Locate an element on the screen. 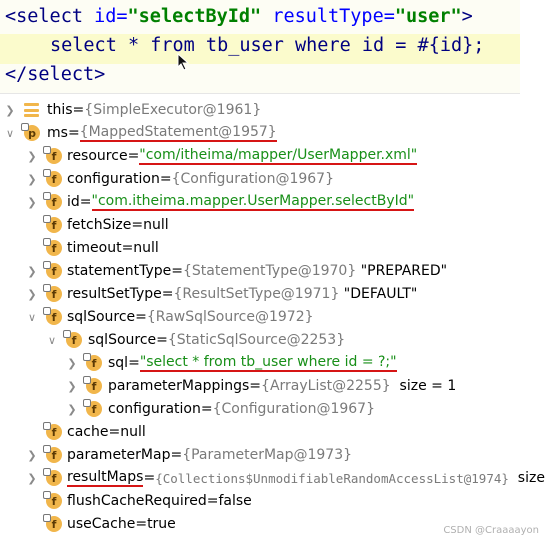 This screenshot has width=547, height=542. var-name: resource is located at coordinates (97, 156).